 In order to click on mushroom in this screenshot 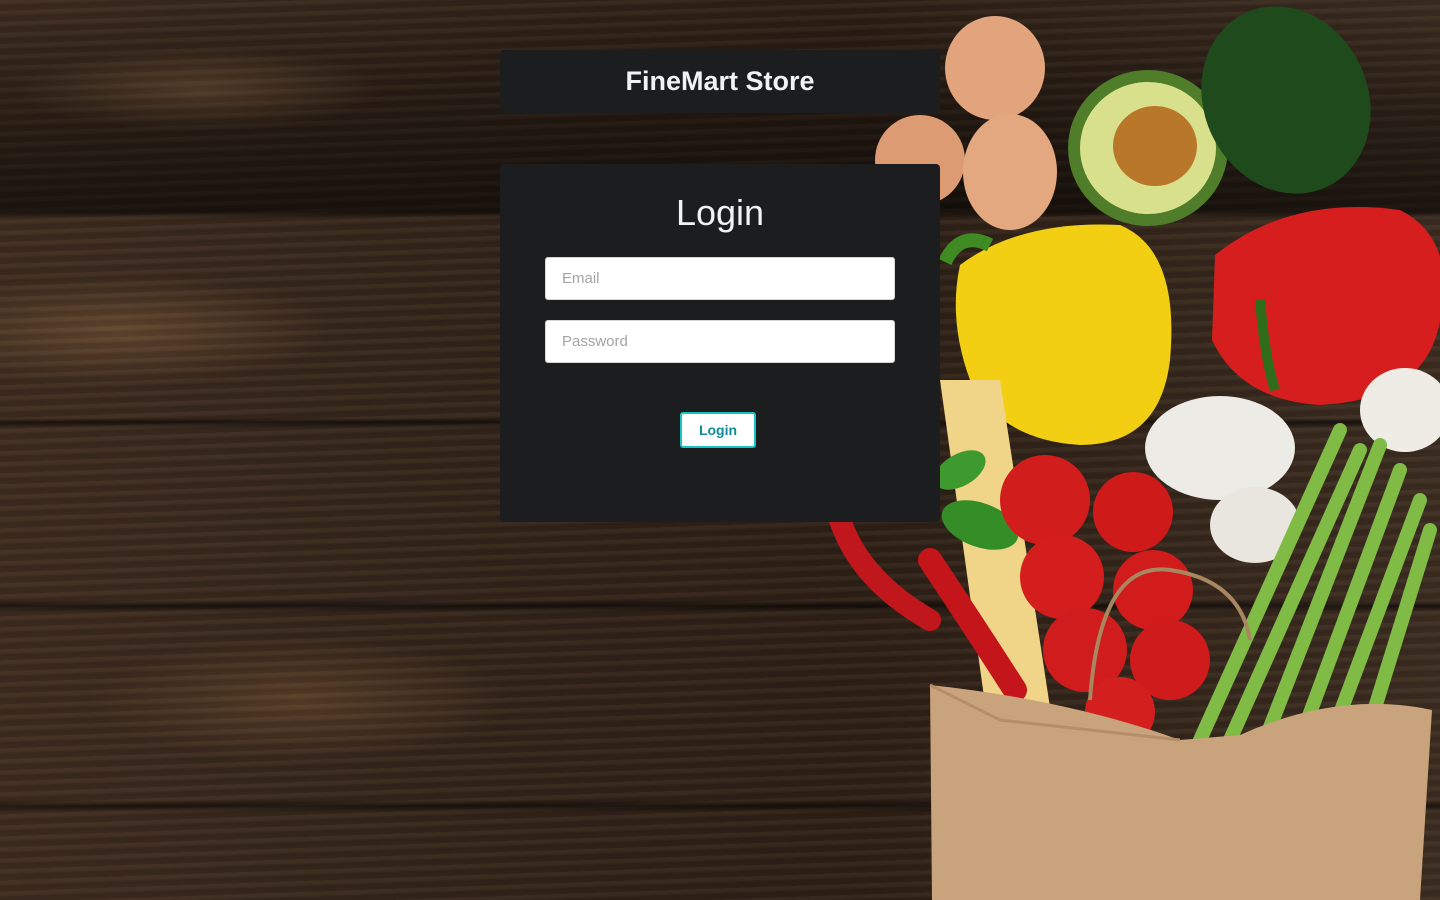, I will do `click(1220, 448)`.